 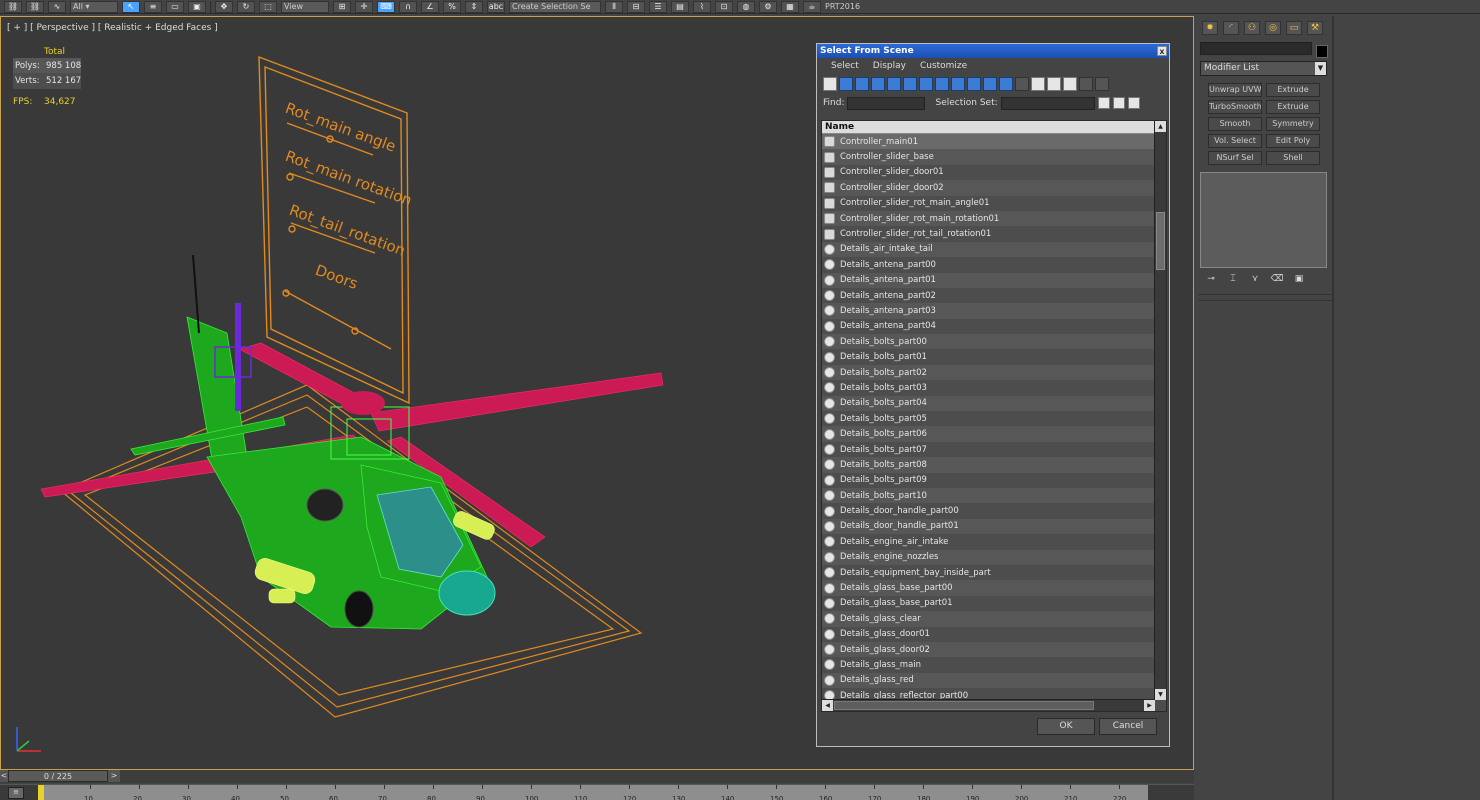 I want to click on horizontal-scrollbar: ◀ ▶, so click(x=988, y=705).